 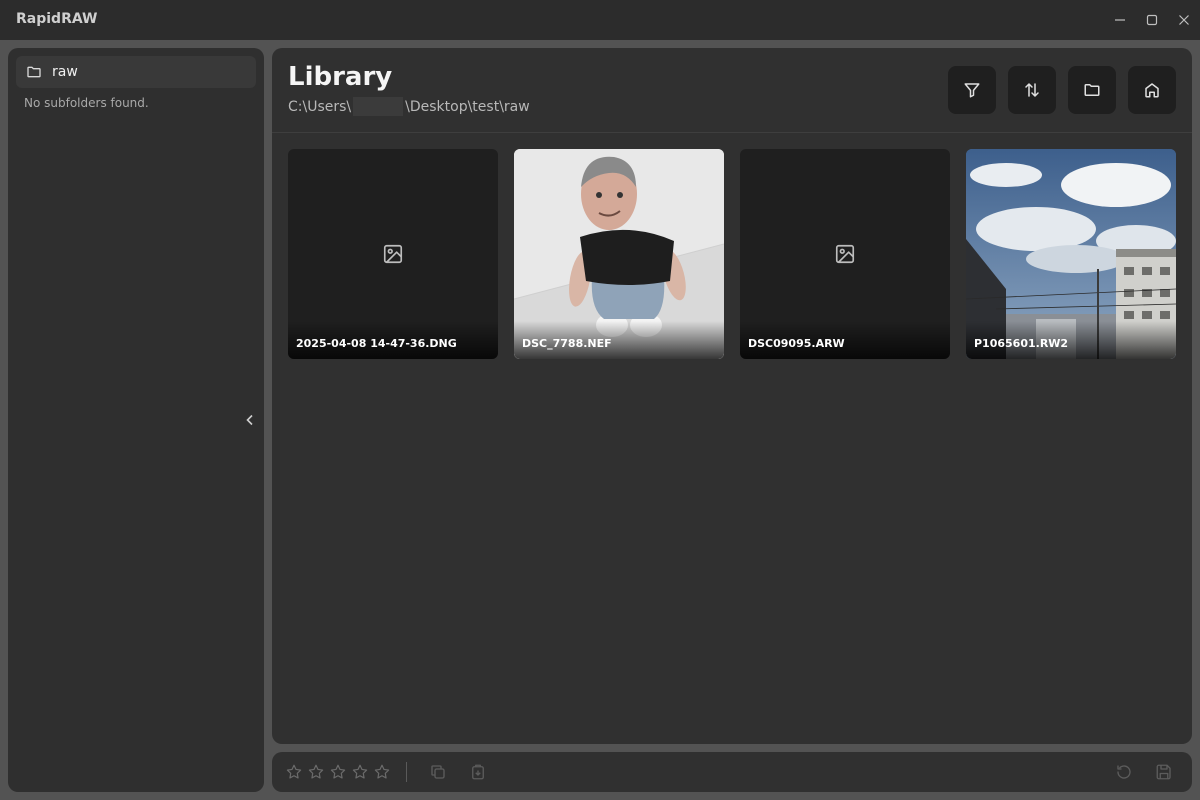 I want to click on home-button, so click(x=1152, y=90).